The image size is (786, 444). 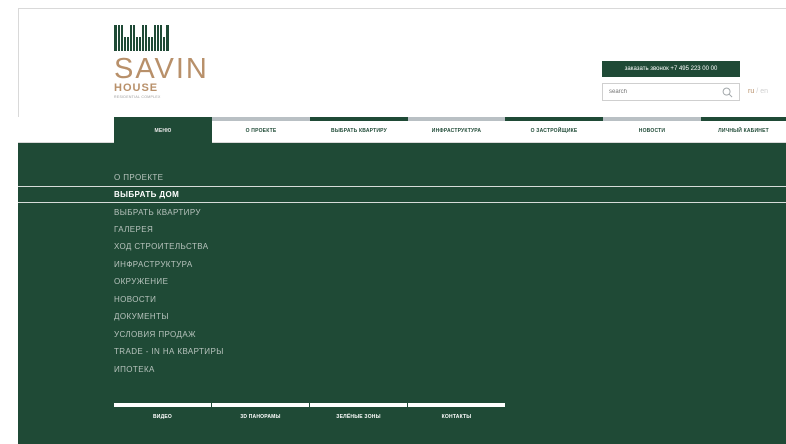 I want to click on menu-item-choose-apartment: ВЫБРАТЬ КВАРТИРУ, so click(x=157, y=213).